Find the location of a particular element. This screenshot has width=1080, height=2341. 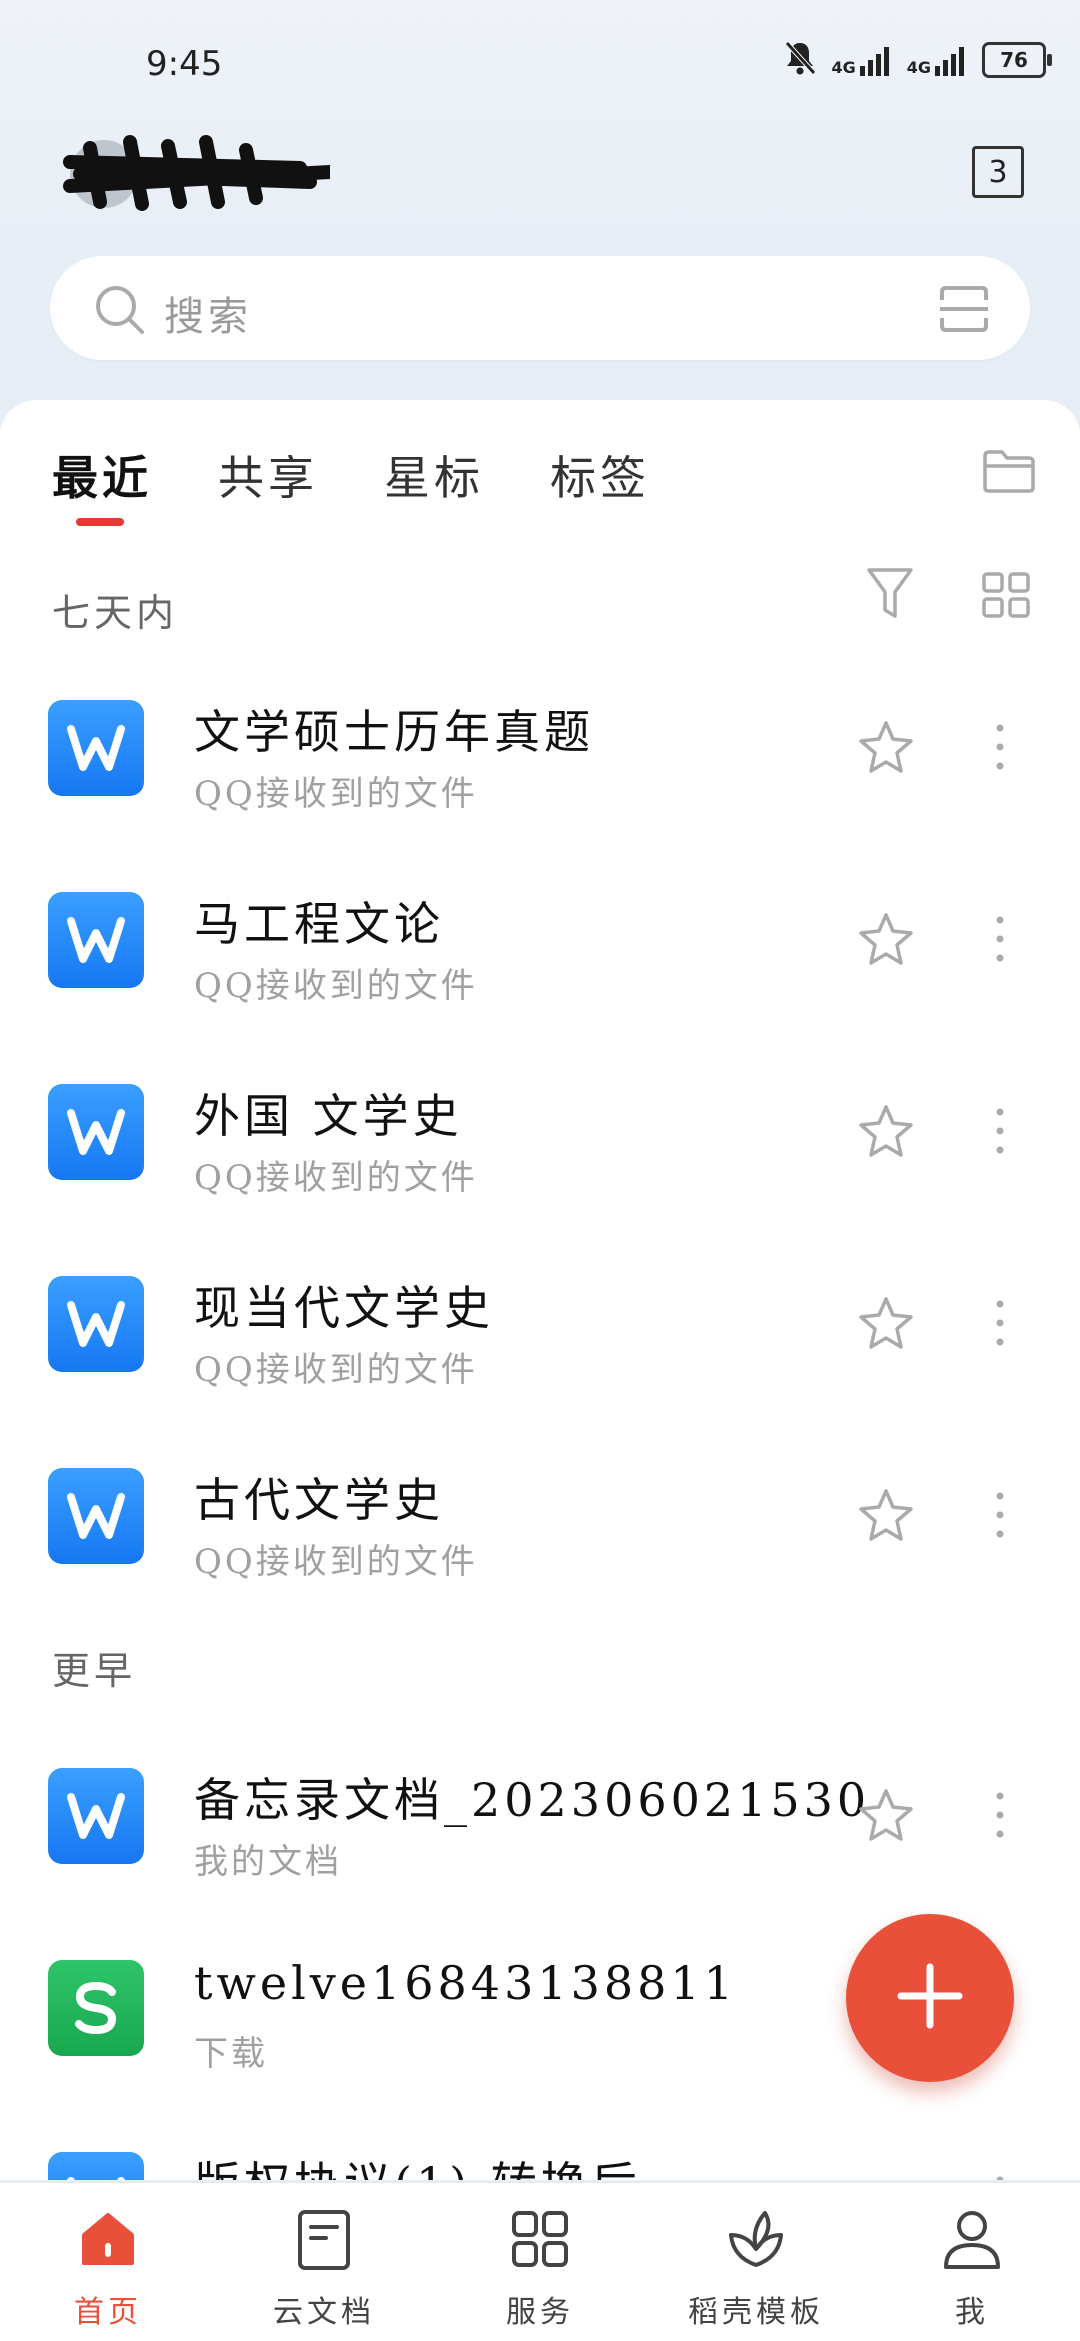

home-icon is located at coordinates (108, 2241).